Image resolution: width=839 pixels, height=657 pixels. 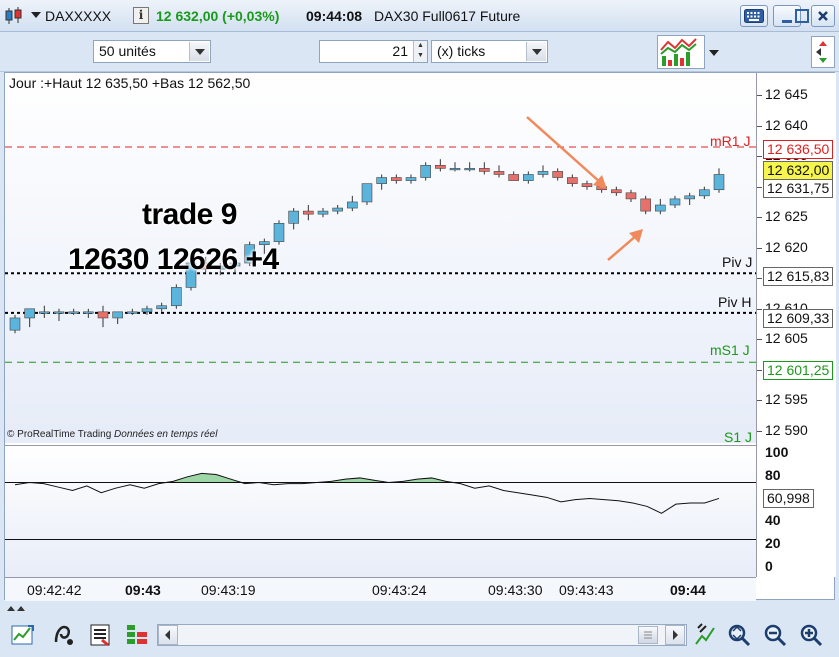 What do you see at coordinates (23, 635) in the screenshot?
I see `line-chart-icon` at bounding box center [23, 635].